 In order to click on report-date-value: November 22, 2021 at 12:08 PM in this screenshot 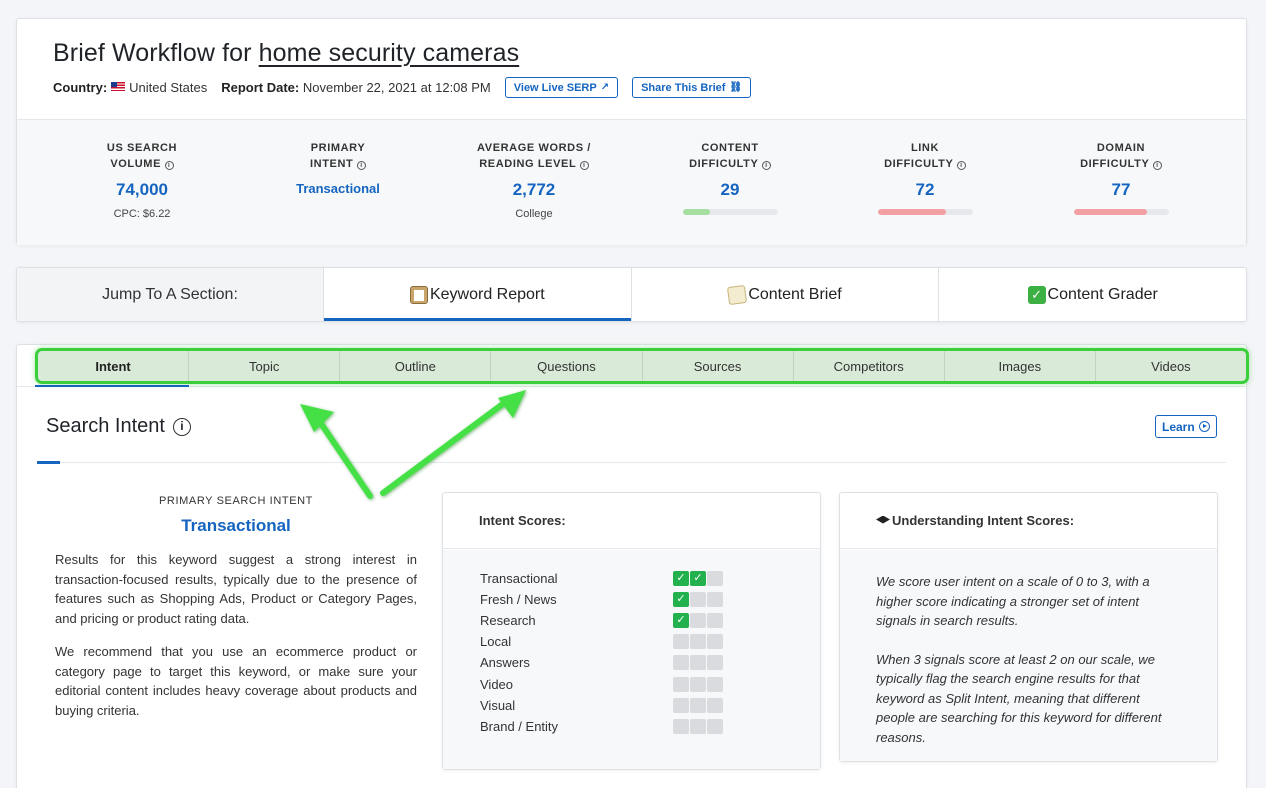, I will do `click(396, 87)`.